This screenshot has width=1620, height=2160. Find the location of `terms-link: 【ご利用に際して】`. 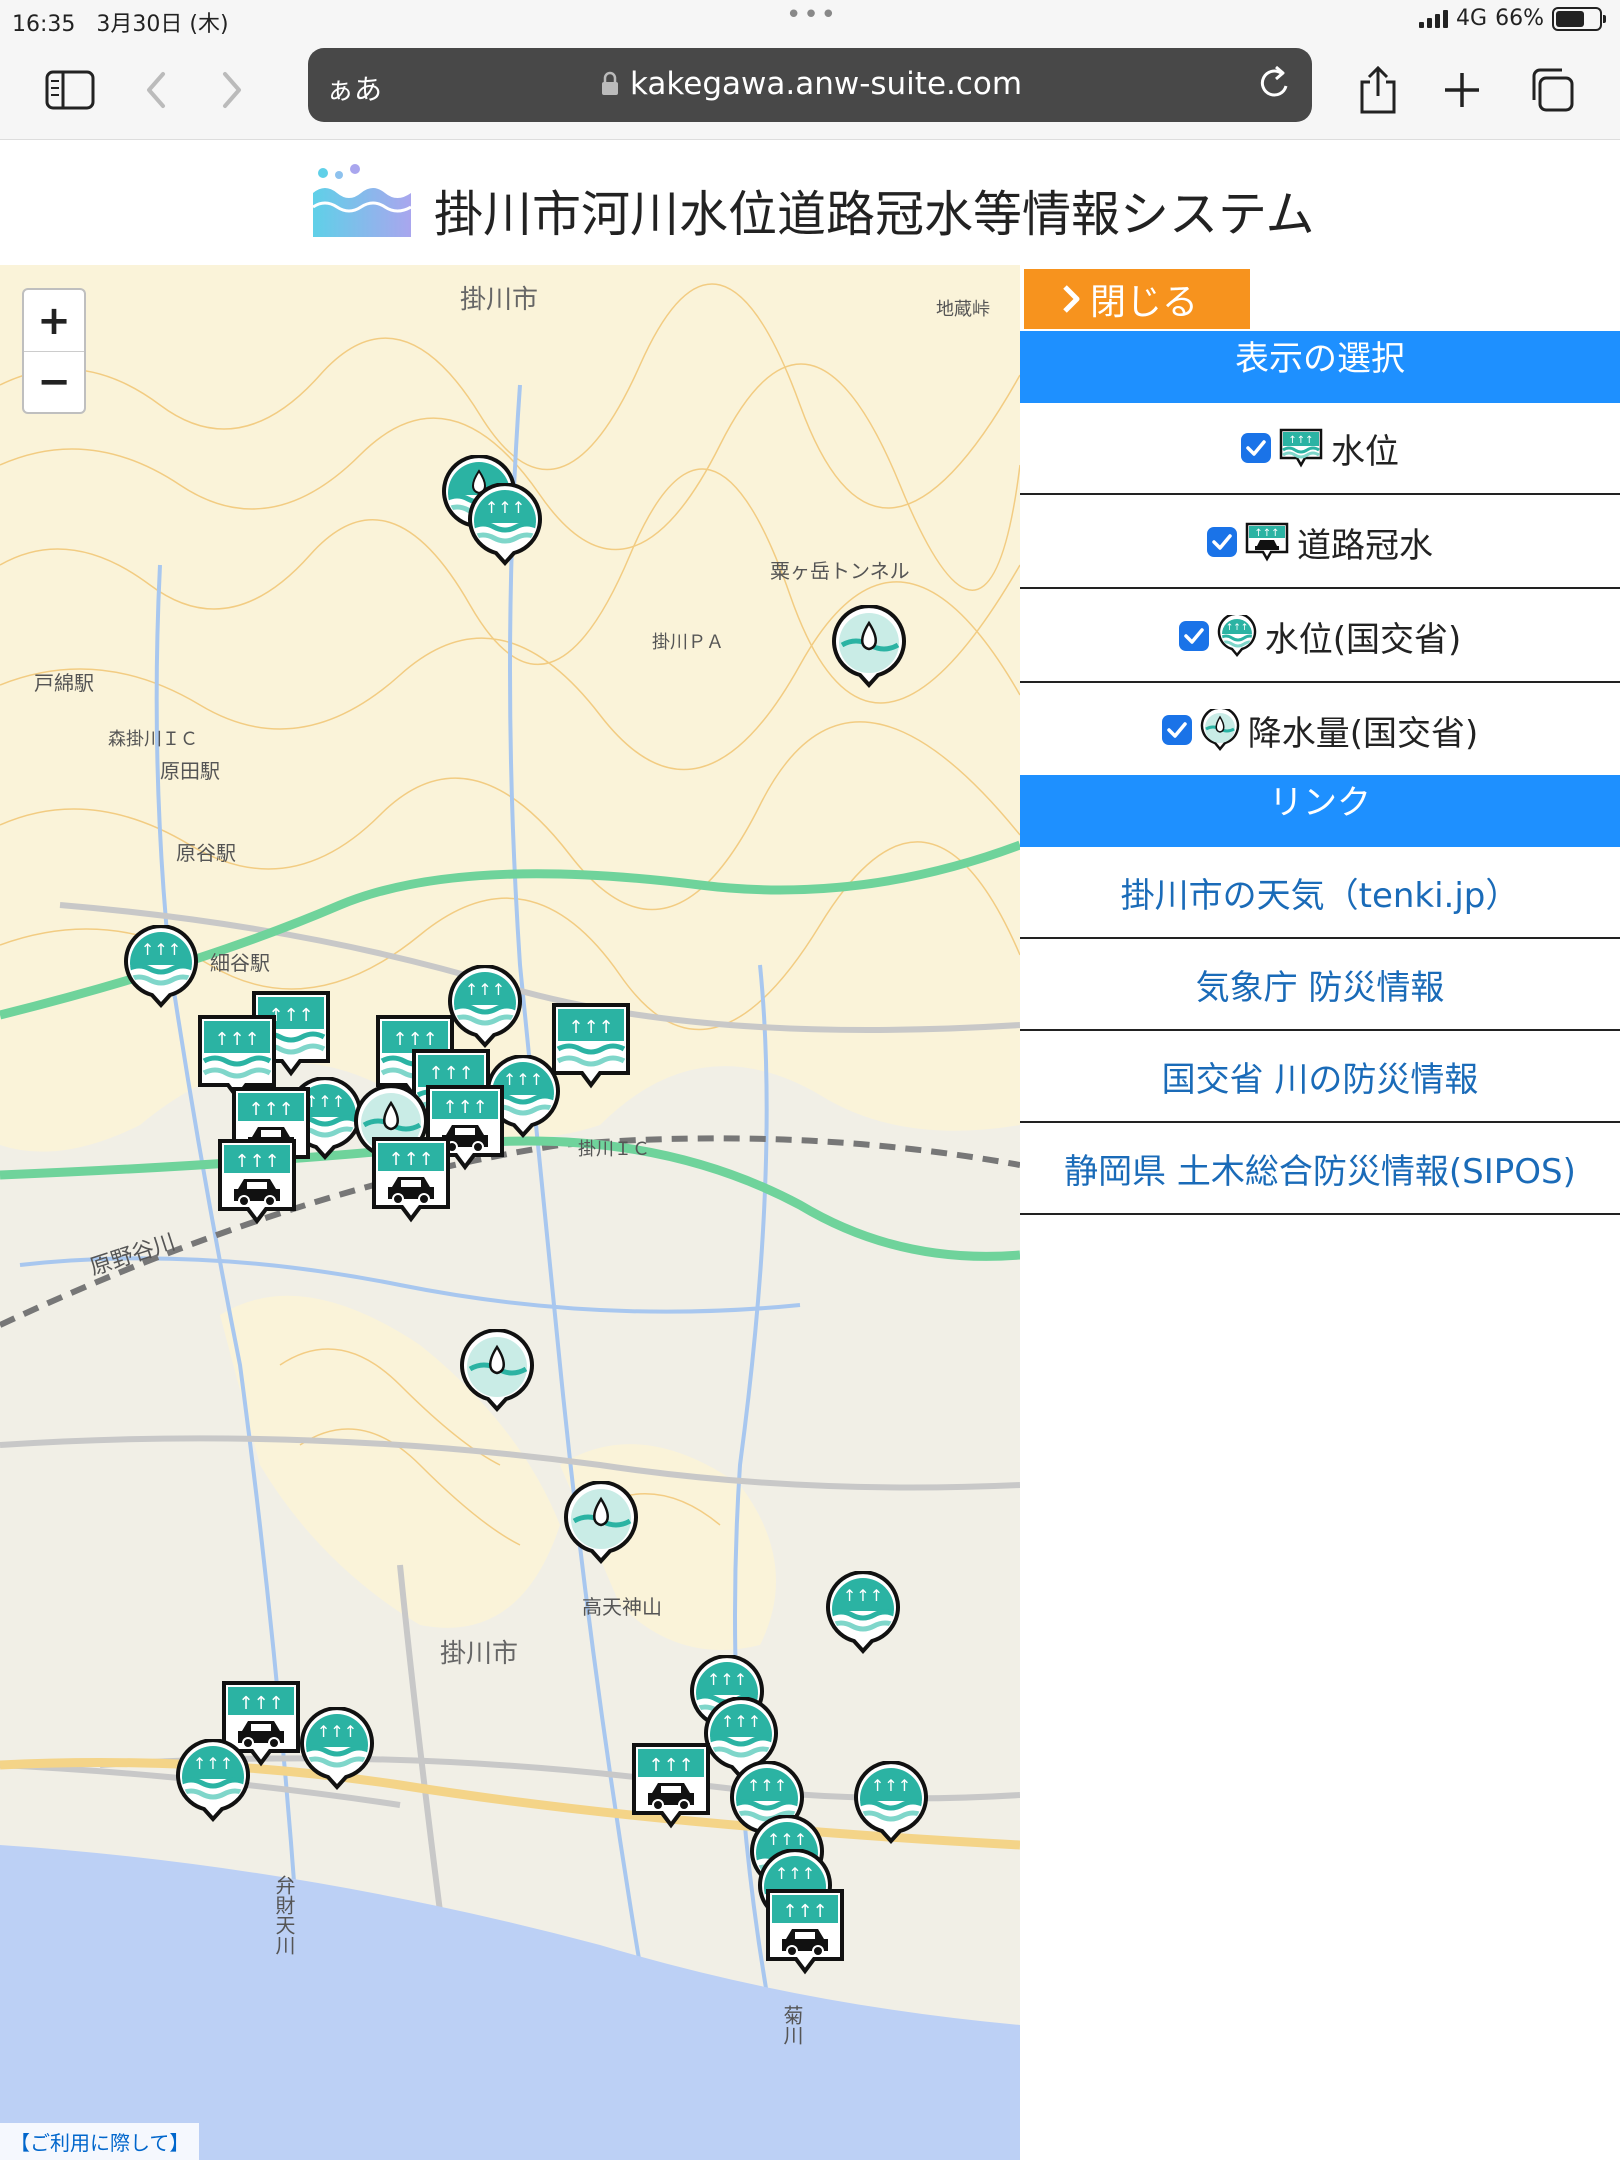

terms-link: 【ご利用に際して】 is located at coordinates (100, 2141).